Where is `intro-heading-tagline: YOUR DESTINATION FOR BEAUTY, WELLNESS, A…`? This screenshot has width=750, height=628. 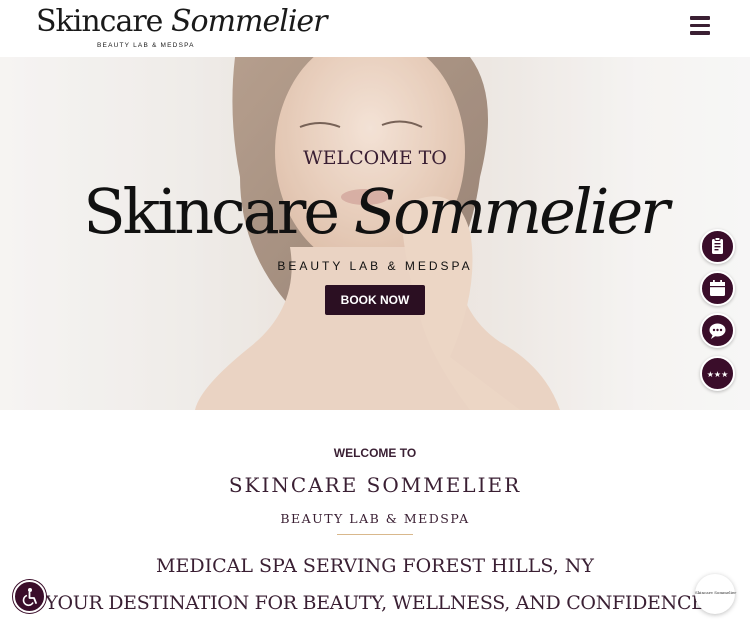
intro-heading-tagline: YOUR DESTINATION FOR BEAUTY, WELLNESS, A… is located at coordinates (375, 603).